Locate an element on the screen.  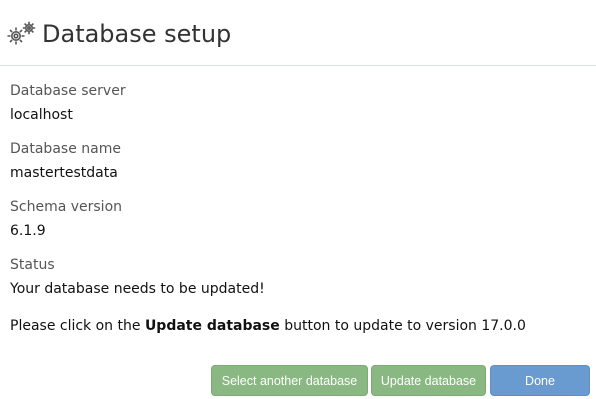
database-name-value: mastertestdata is located at coordinates (64, 173).